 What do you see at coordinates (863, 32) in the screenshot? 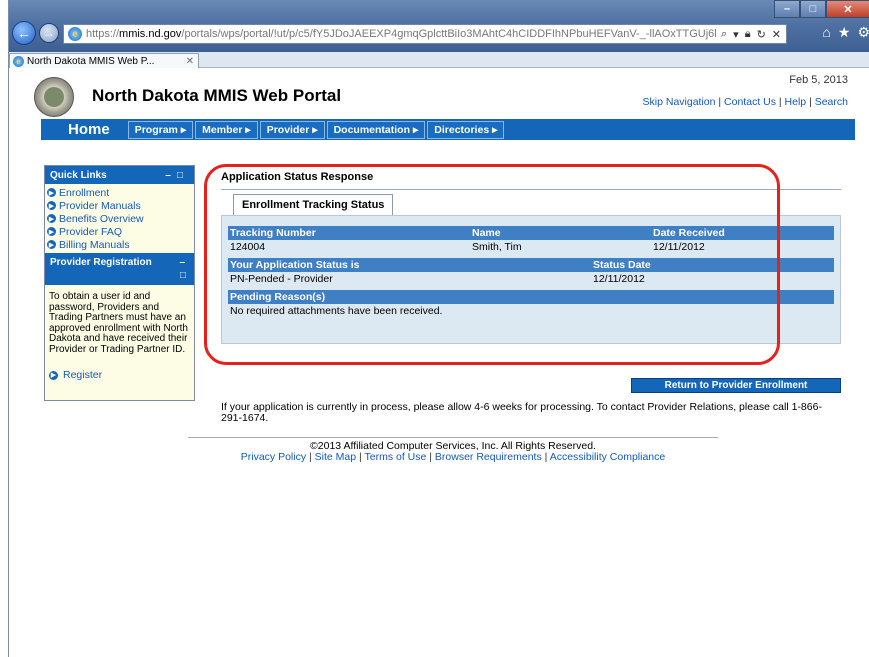
I see `gear-icon: ⚙` at bounding box center [863, 32].